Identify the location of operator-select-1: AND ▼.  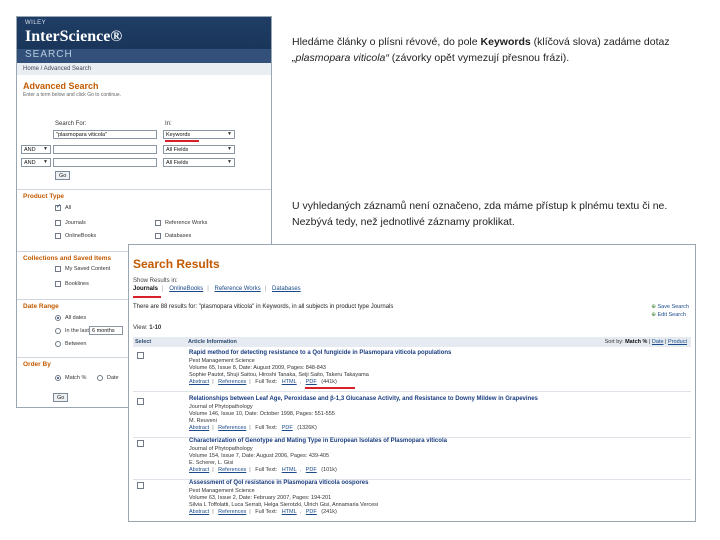
(36, 149).